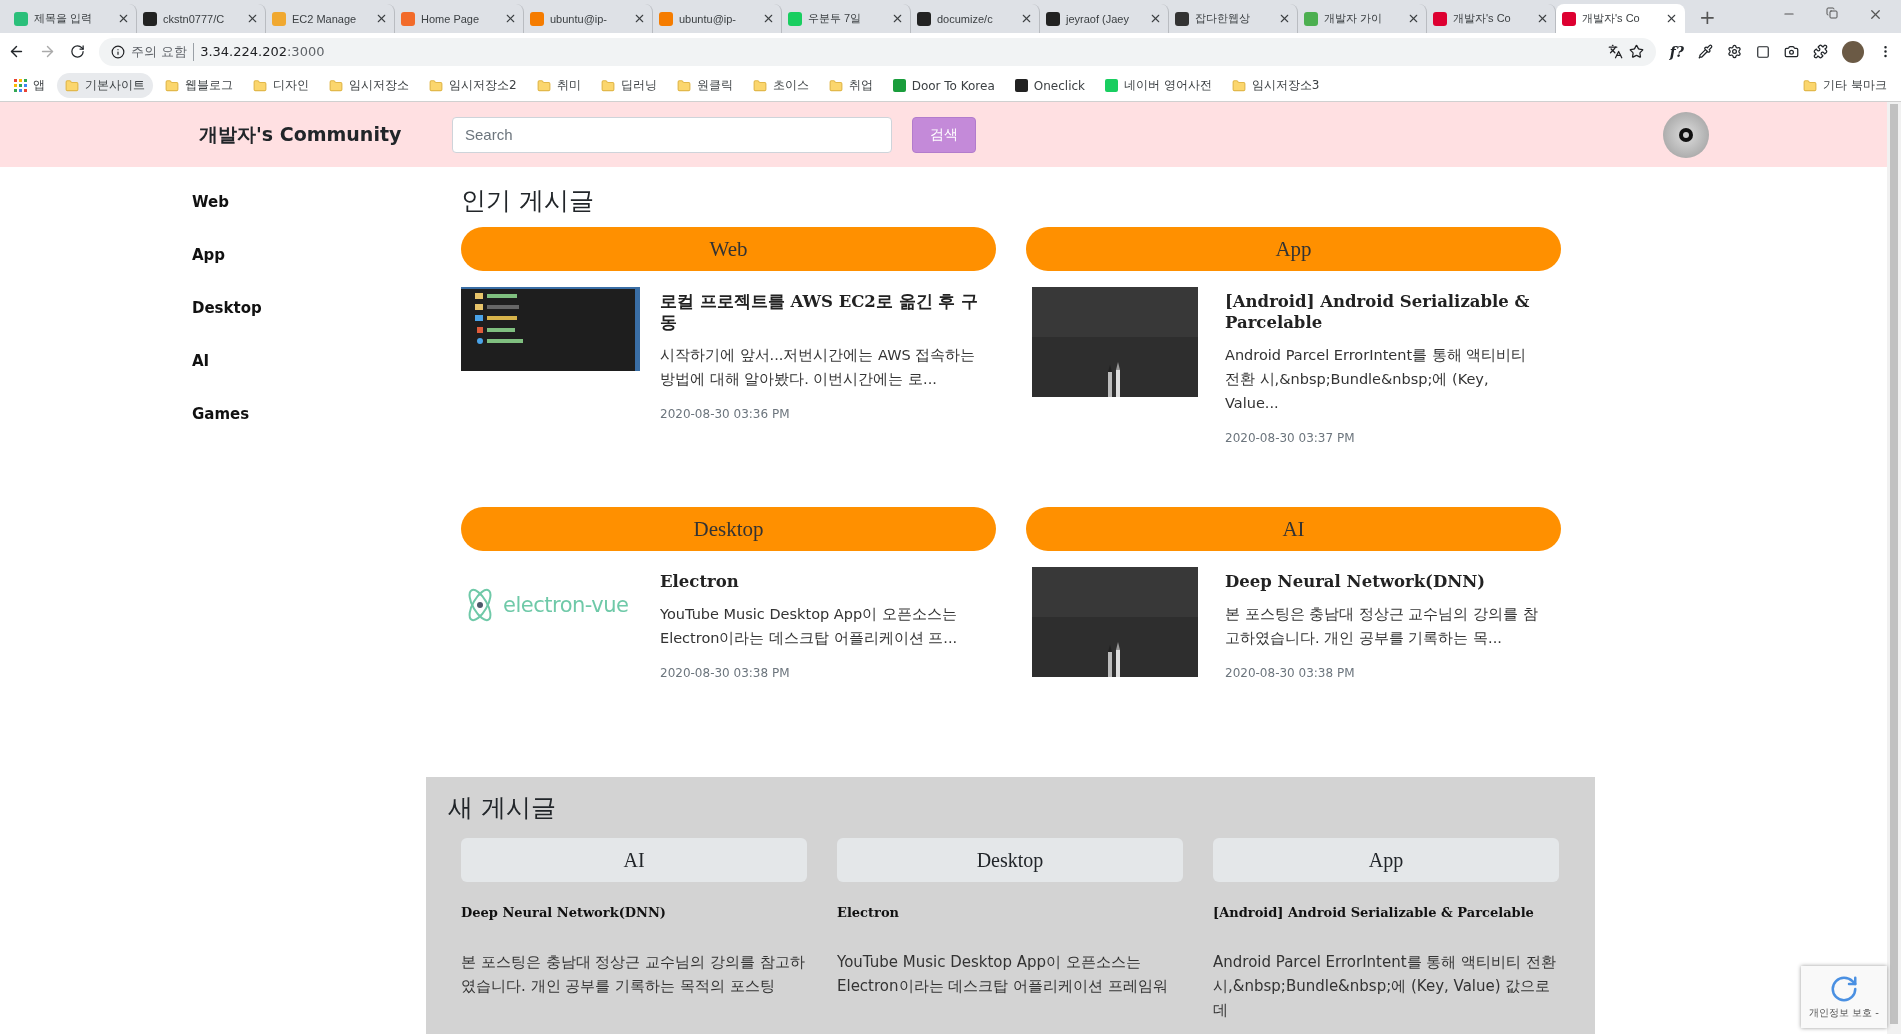  I want to click on address-bar: 주의 요함 3.34.224.202:3000, so click(877, 51).